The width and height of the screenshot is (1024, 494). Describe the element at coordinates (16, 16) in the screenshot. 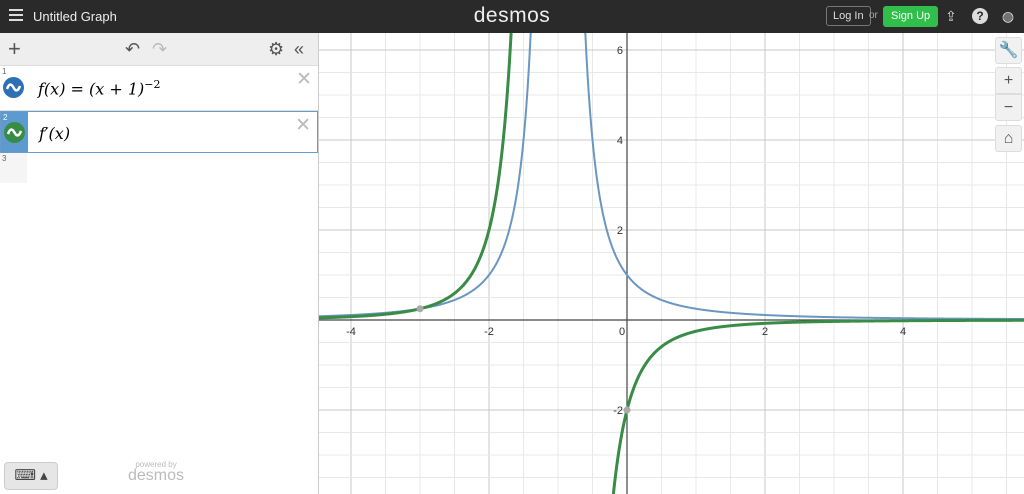

I see `menu-icon` at that location.